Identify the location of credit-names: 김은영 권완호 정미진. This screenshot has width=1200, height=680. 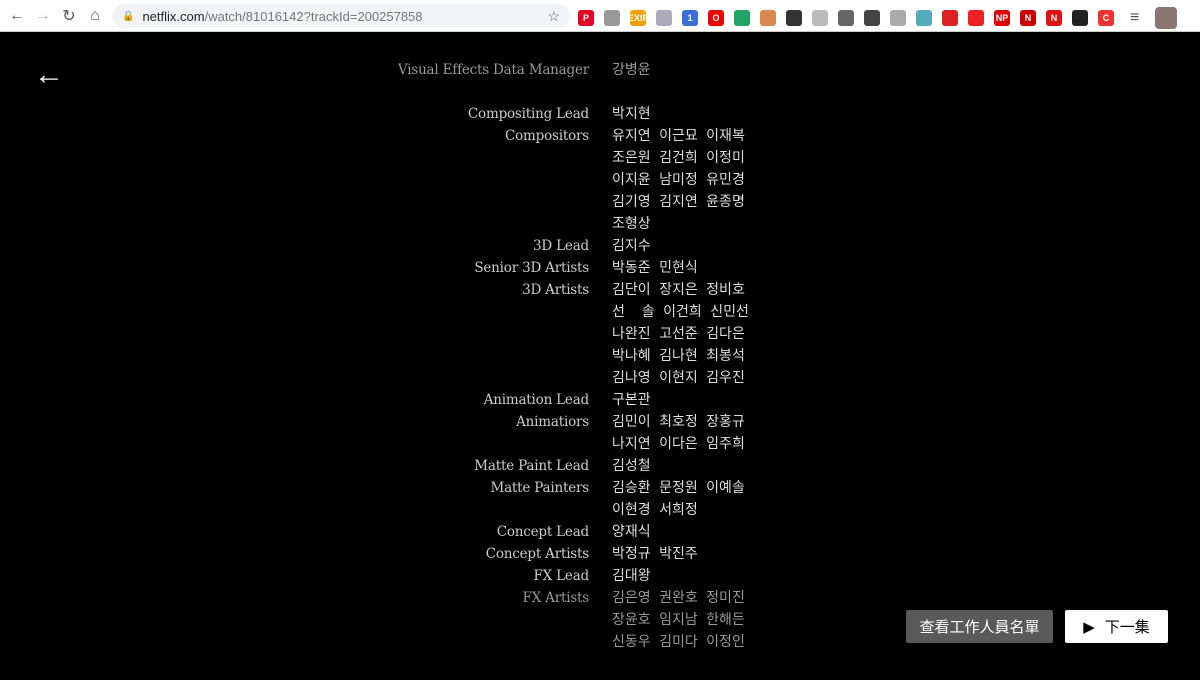
(678, 598).